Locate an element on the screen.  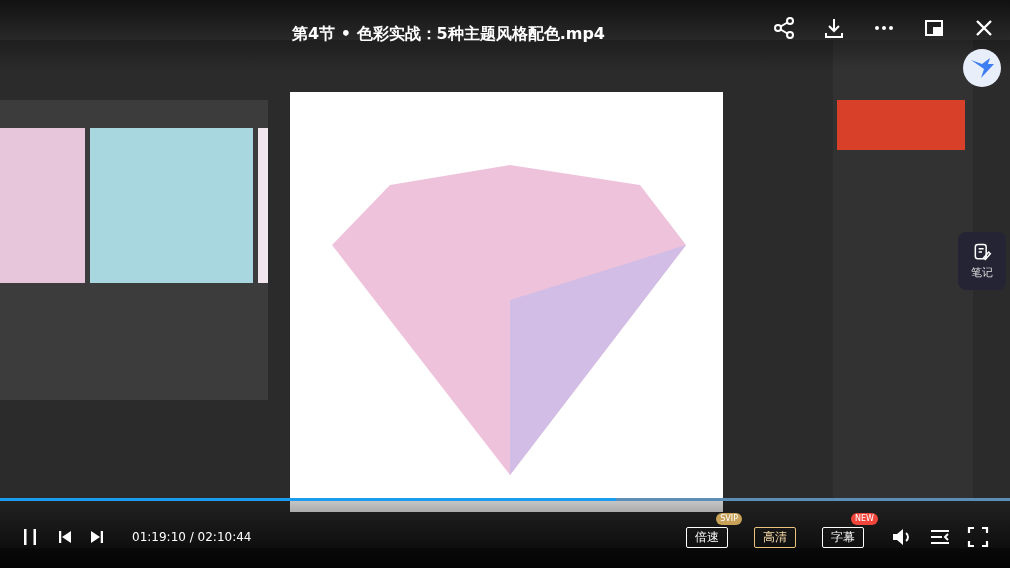
note-label: 笔记 is located at coordinates (982, 272).